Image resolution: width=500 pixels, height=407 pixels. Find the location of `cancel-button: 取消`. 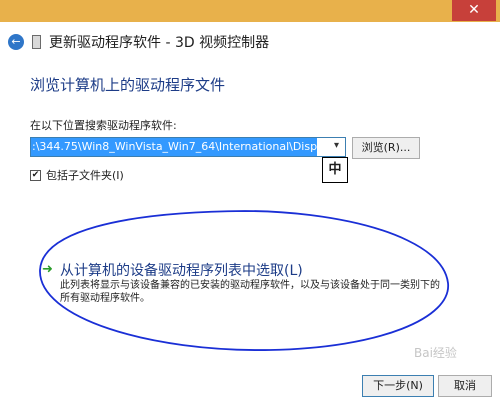

cancel-button: 取消 is located at coordinates (465, 386).